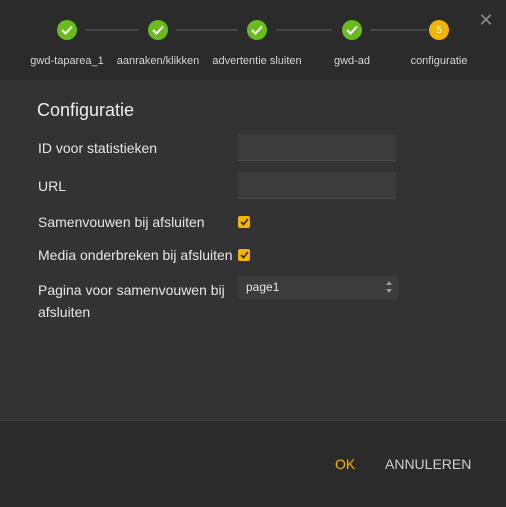 This screenshot has height=507, width=506. Describe the element at coordinates (67, 61) in the screenshot. I see `step-label: gwd-taparea_1` at that location.